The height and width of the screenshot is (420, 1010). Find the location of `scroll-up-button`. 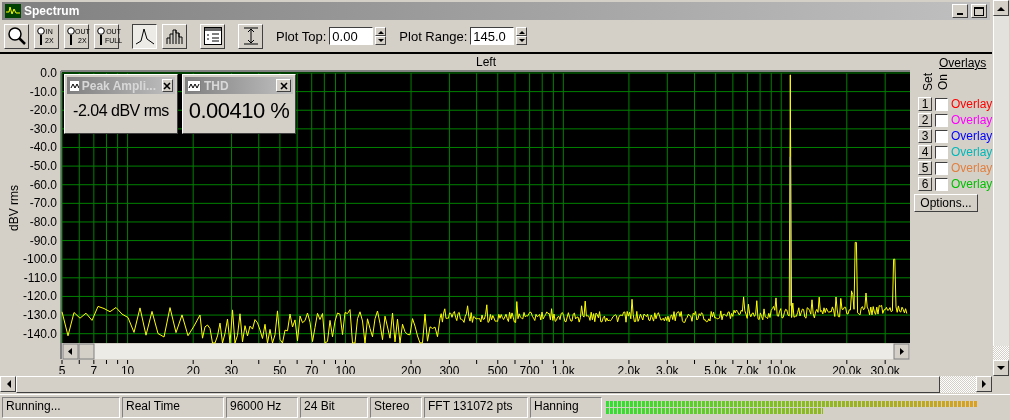

scroll-up-button is located at coordinates (1001, 8).